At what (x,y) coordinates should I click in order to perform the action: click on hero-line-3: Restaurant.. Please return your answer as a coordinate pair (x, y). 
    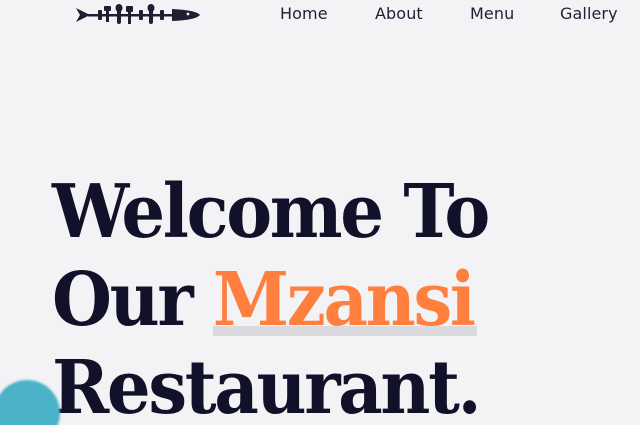
    Looking at the image, I should click on (267, 385).